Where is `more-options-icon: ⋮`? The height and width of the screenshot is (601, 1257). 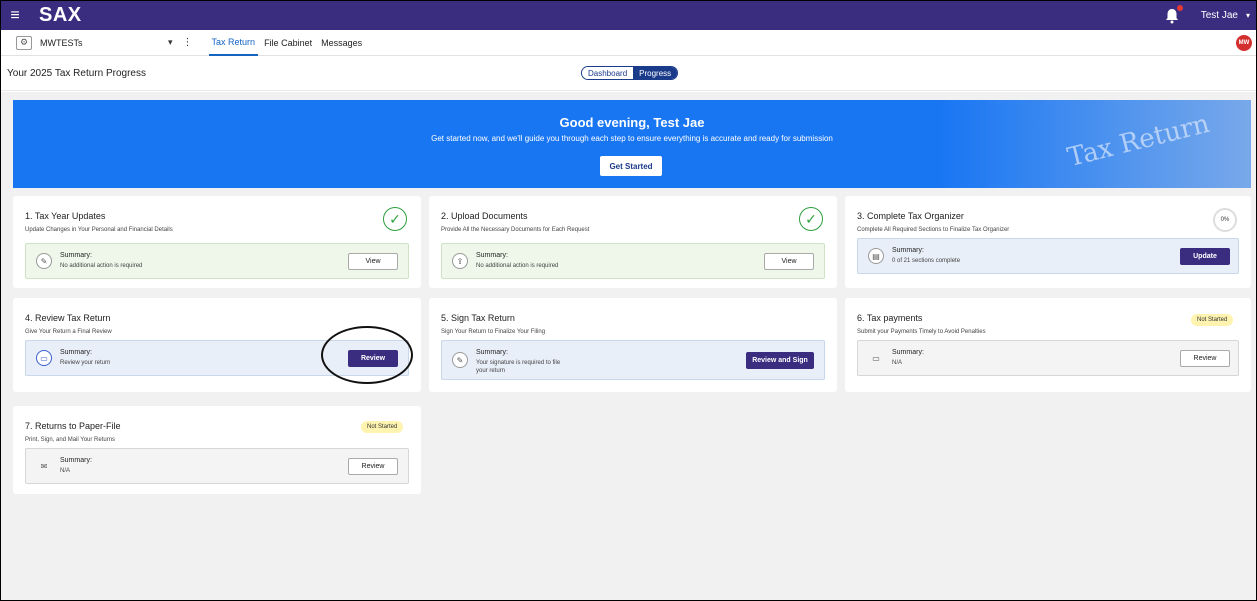 more-options-icon: ⋮ is located at coordinates (188, 42).